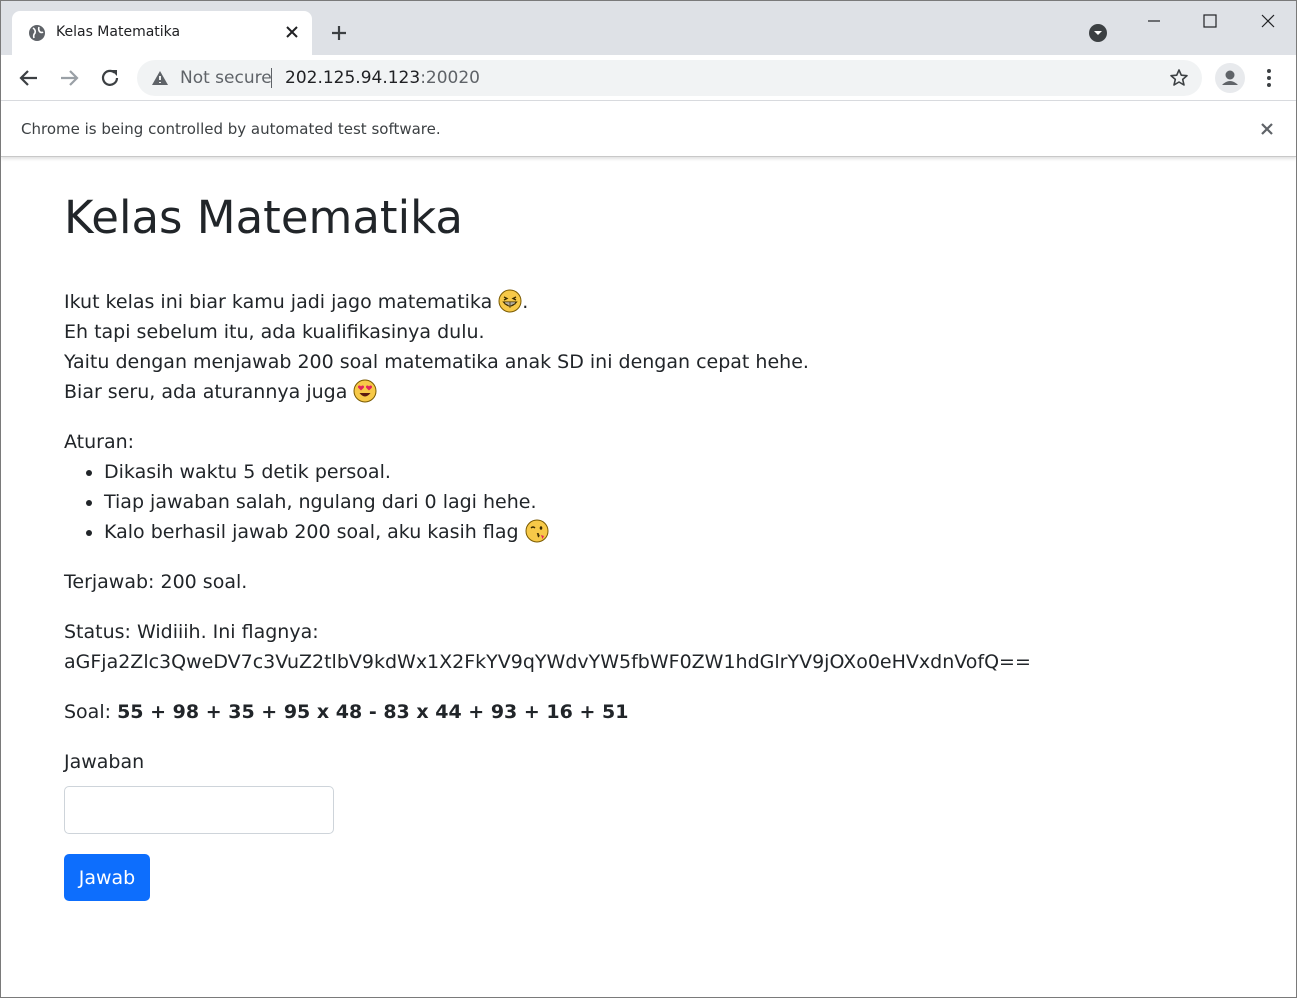 The image size is (1297, 998). What do you see at coordinates (648, 28) in the screenshot?
I see `tab-strip: Kelas Matematika` at bounding box center [648, 28].